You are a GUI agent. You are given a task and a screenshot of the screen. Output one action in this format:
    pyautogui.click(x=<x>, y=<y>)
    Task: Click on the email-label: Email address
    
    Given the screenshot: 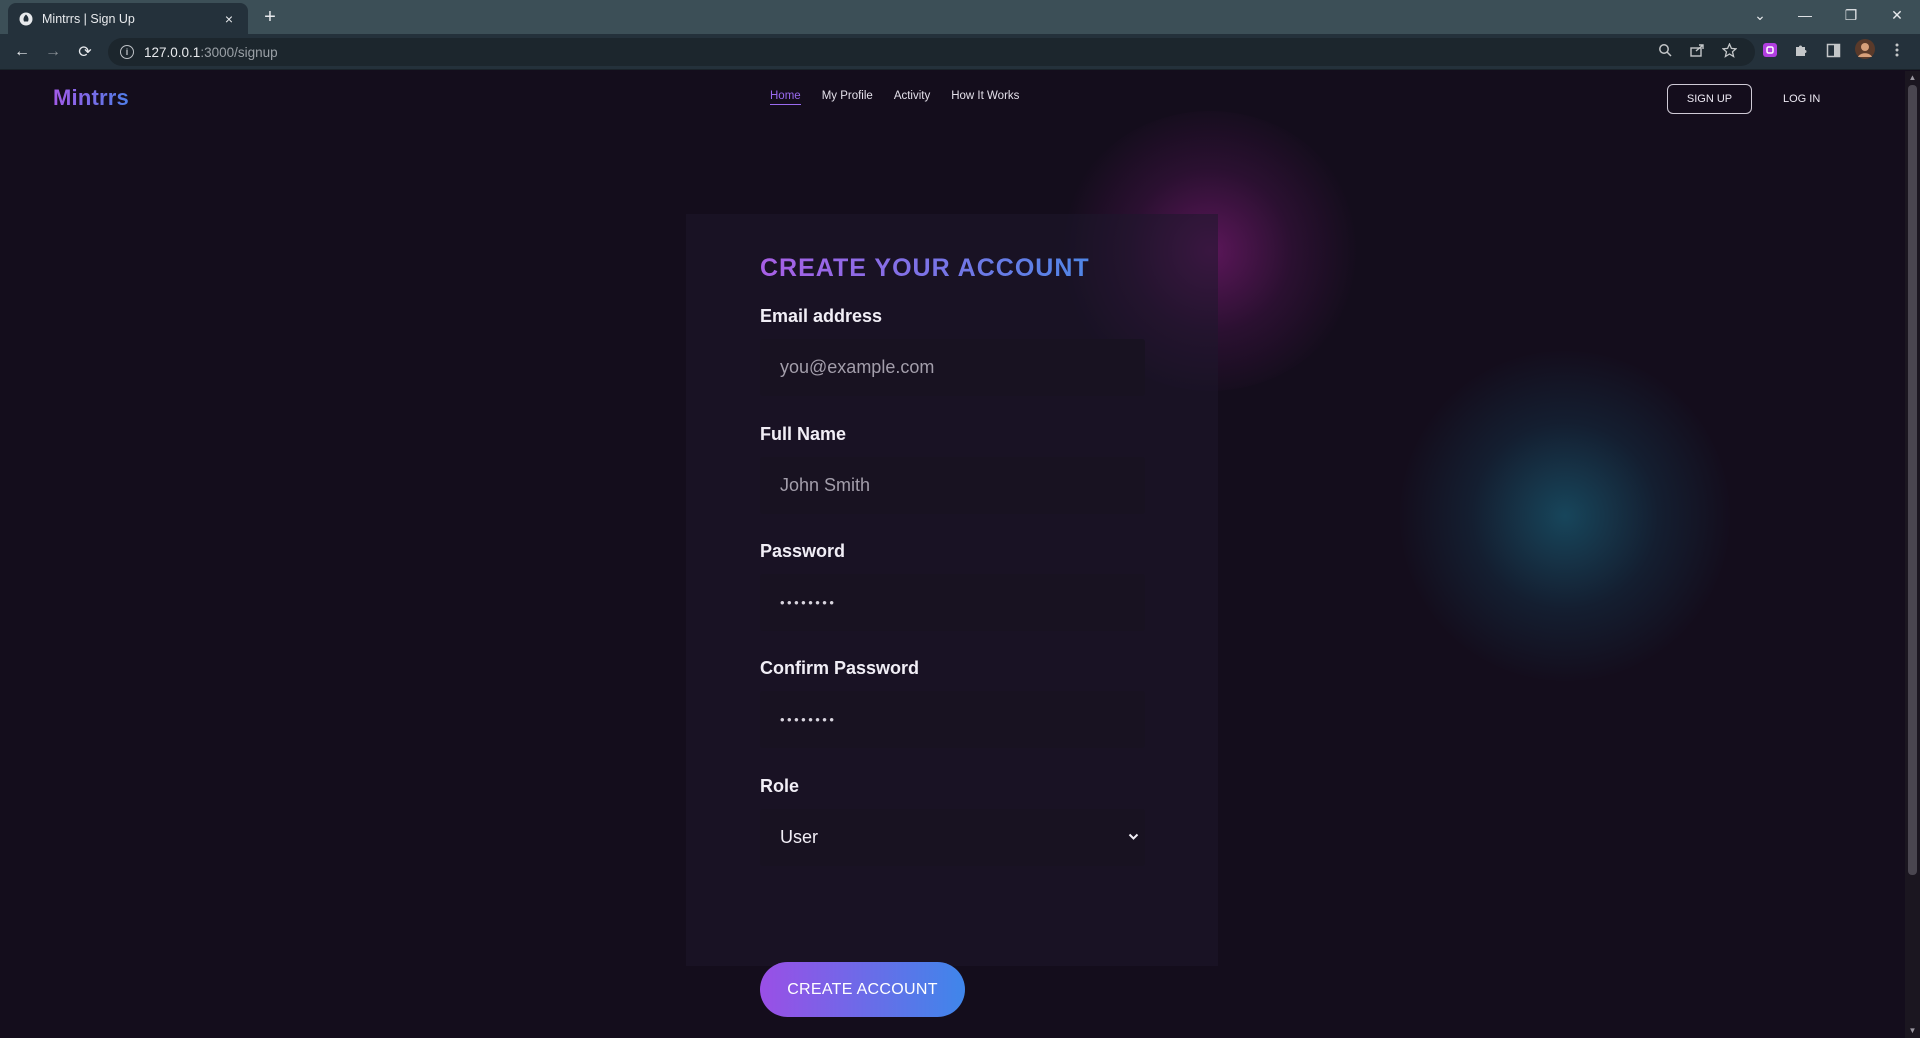 What is the action you would take?
    pyautogui.click(x=821, y=316)
    